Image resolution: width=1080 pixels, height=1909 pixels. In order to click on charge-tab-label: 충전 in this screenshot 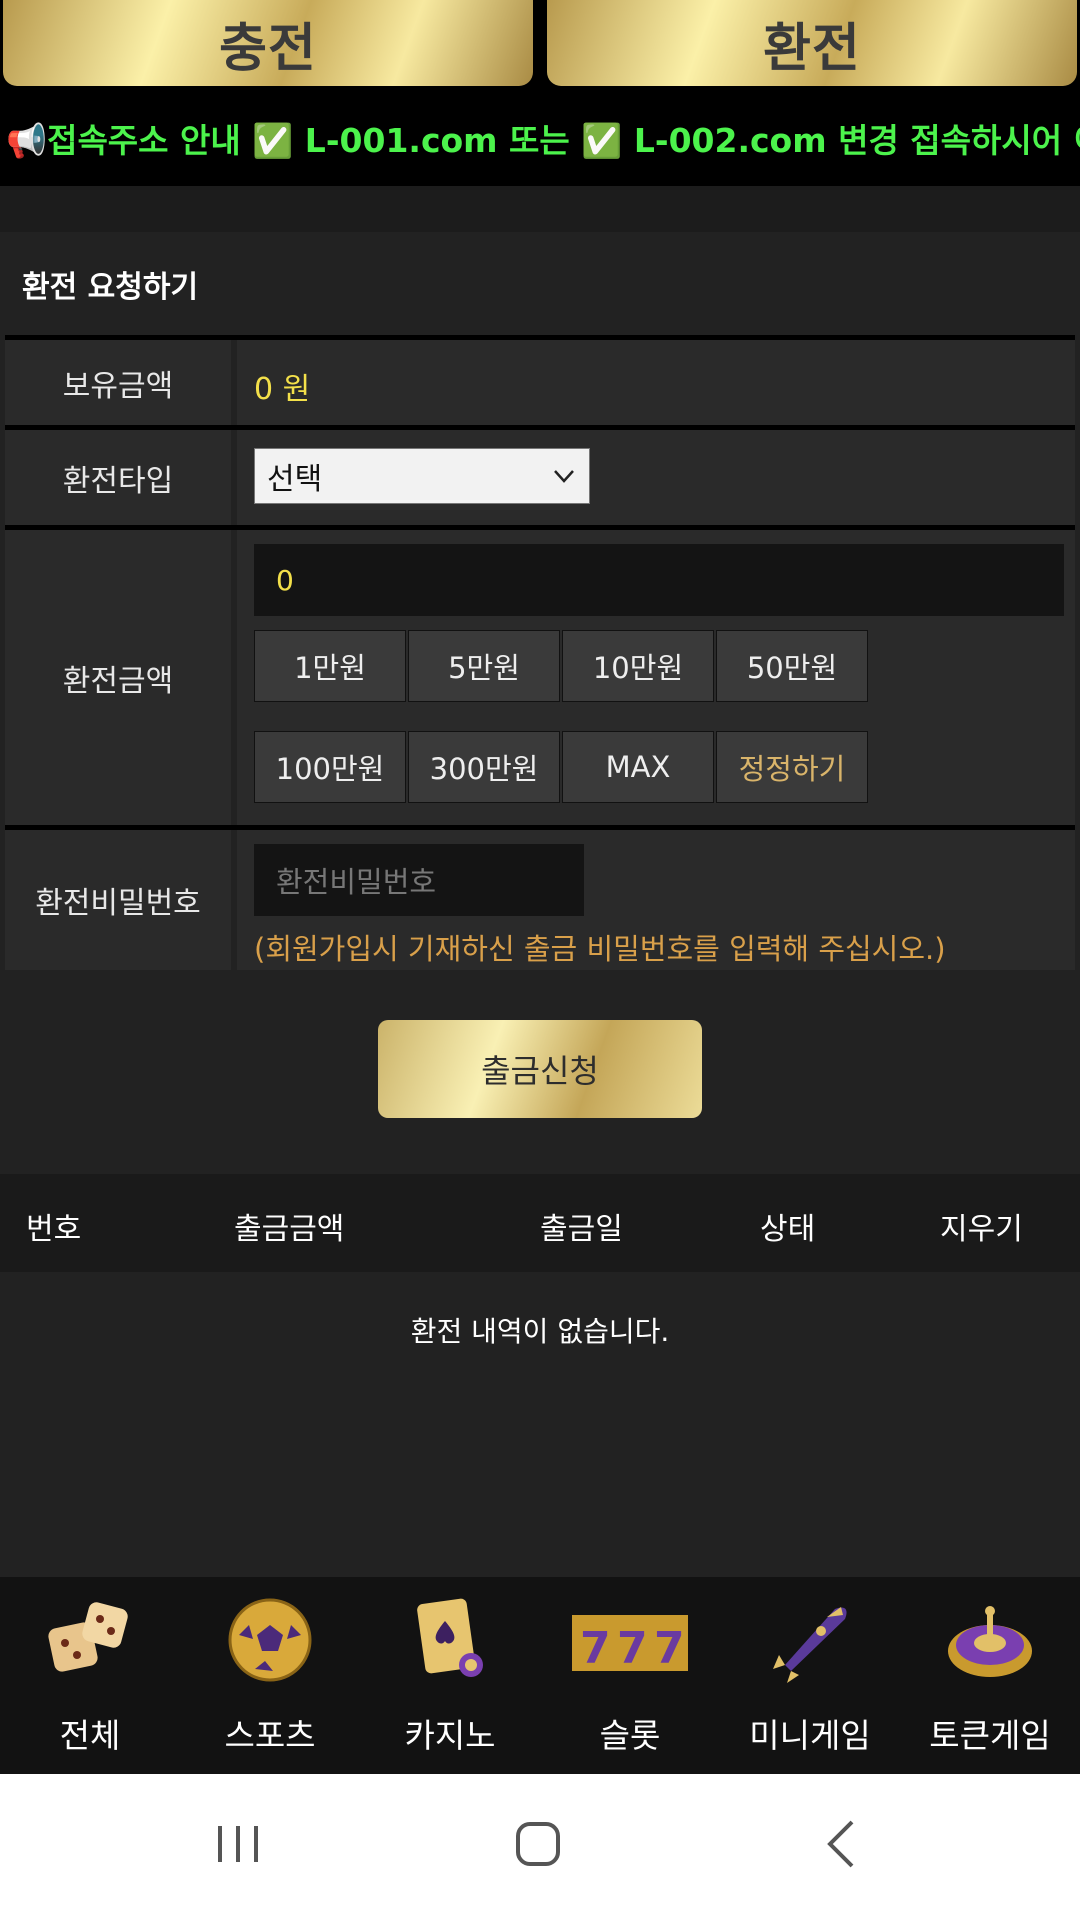, I will do `click(268, 48)`.